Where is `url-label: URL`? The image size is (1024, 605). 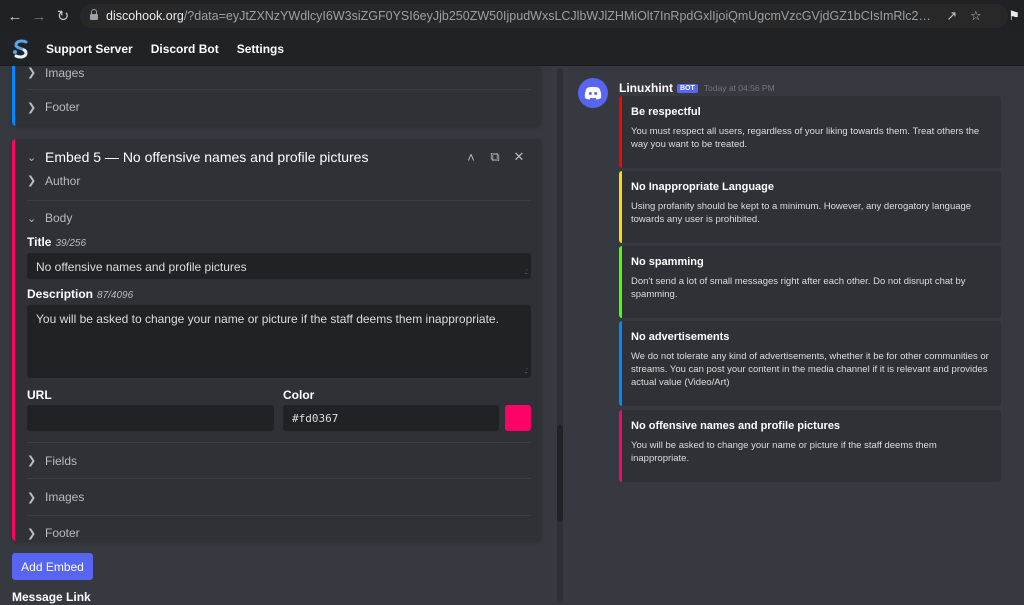
url-label: URL is located at coordinates (39, 395).